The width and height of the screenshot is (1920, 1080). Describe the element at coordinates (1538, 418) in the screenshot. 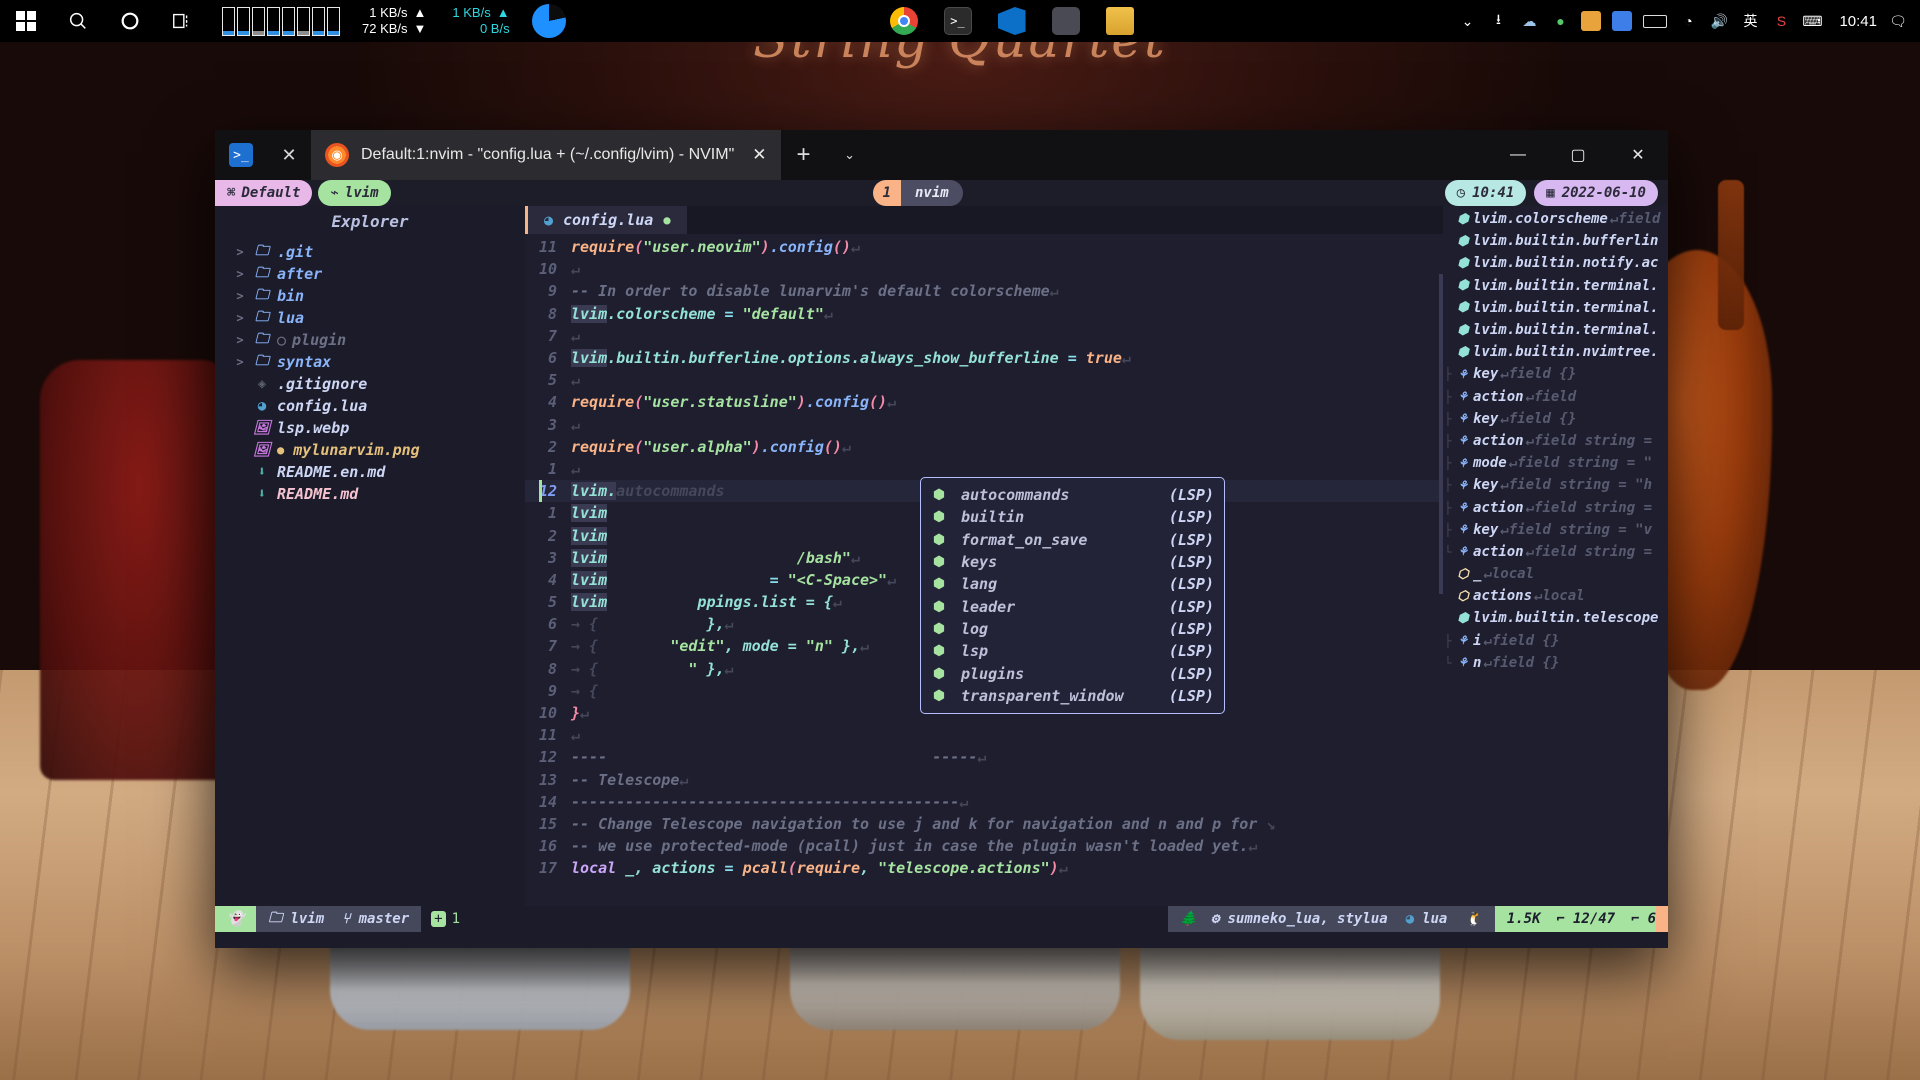

I see `symbol-detail: ↵field {}` at that location.